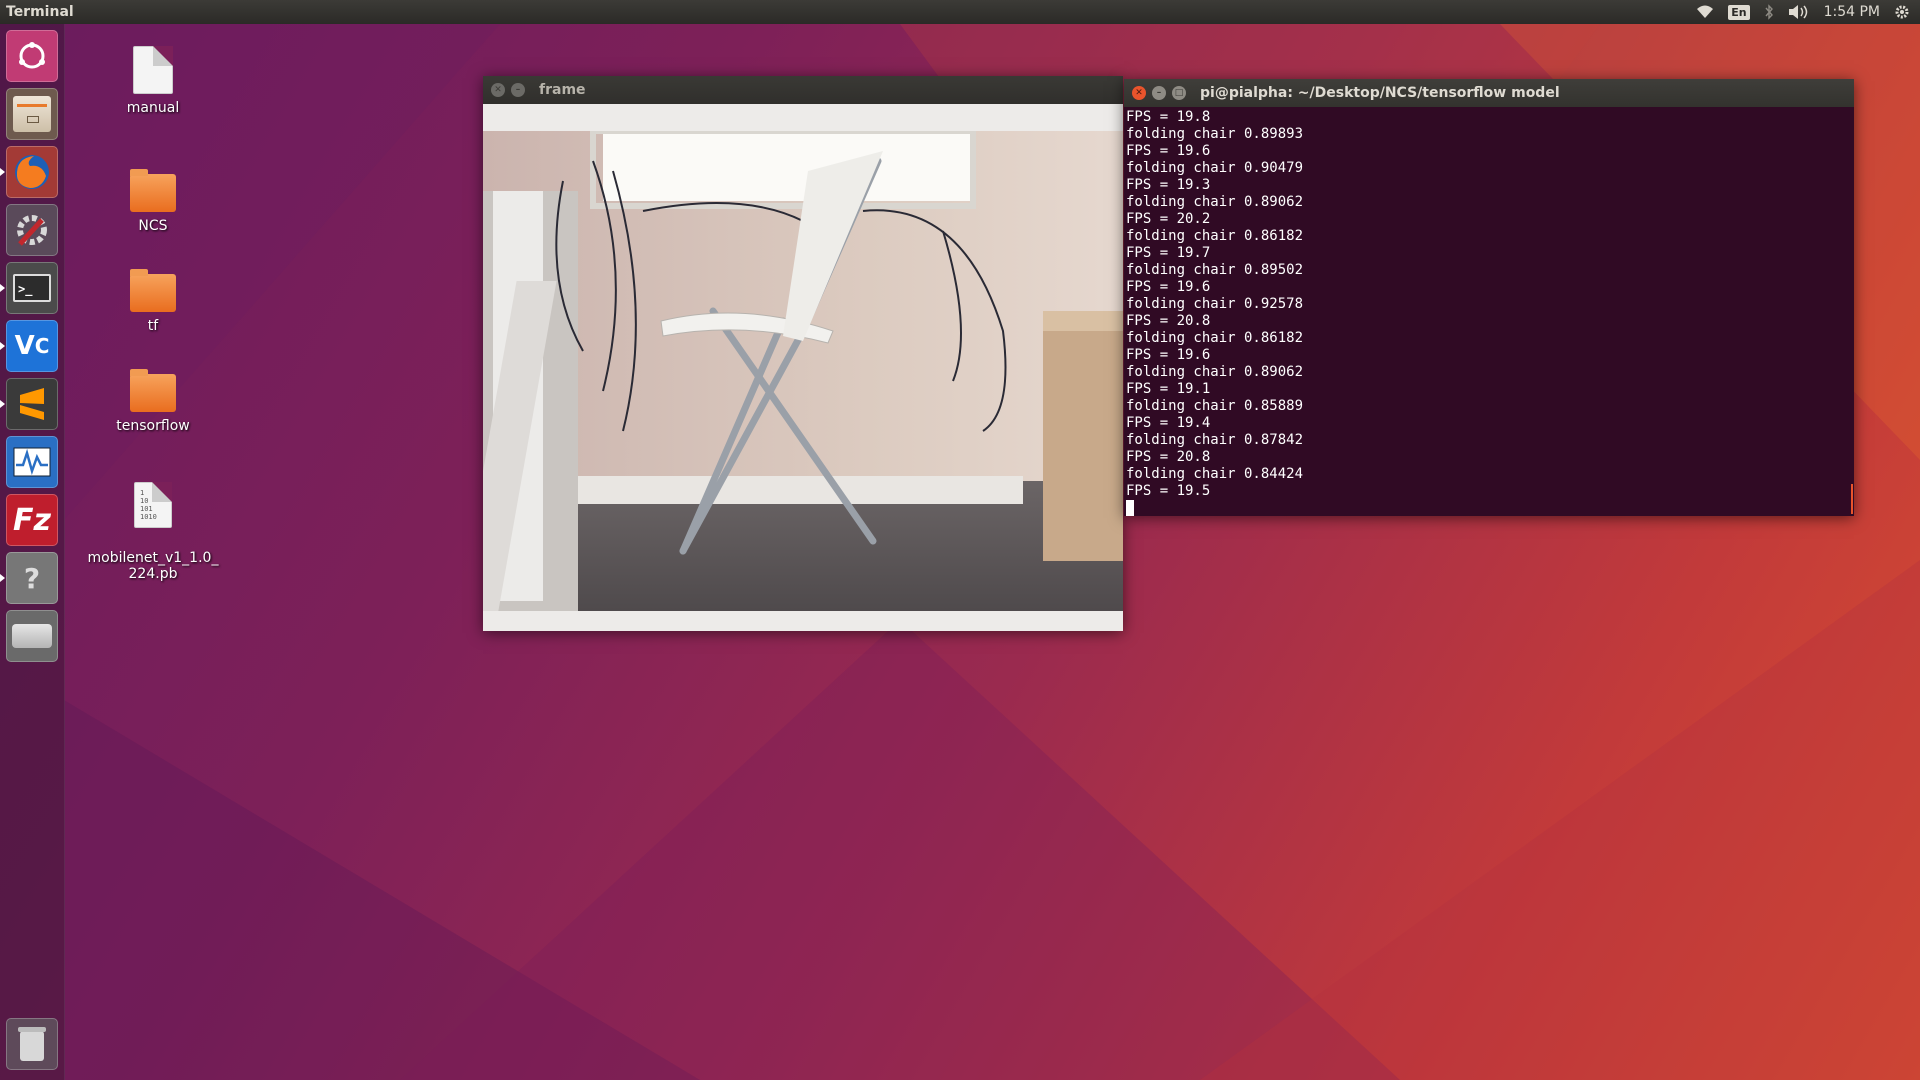 The image size is (1920, 1080). Describe the element at coordinates (32, 172) in the screenshot. I see `firefox-icon` at that location.